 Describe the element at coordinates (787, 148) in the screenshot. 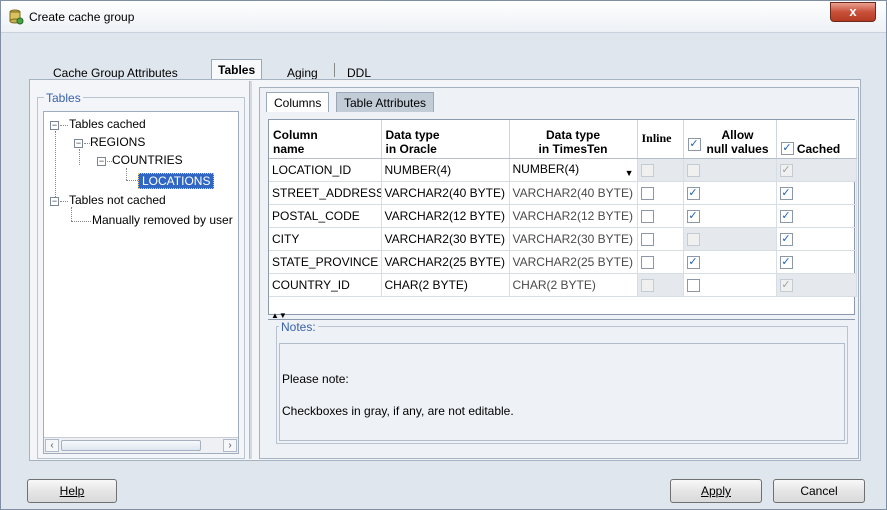

I see `cached-all-checkbox: ✓` at that location.